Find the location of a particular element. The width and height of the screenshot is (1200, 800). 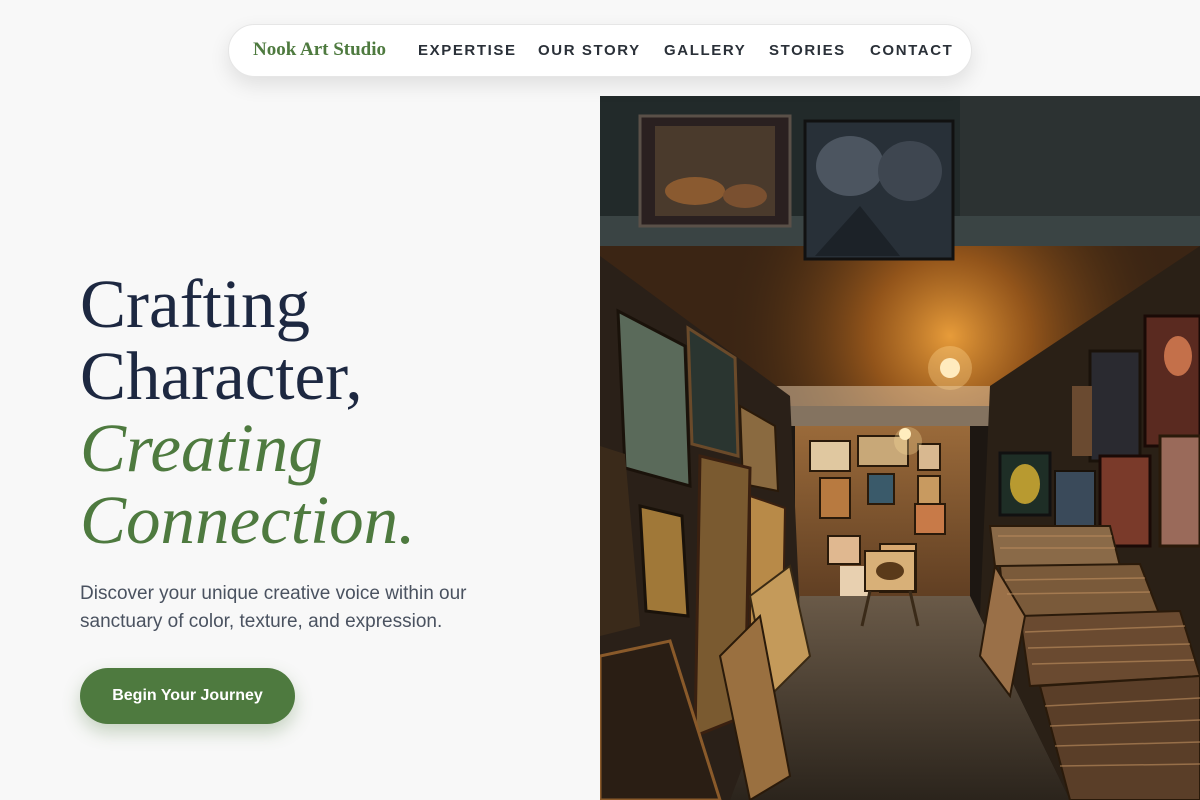

nav-link-gallery: GALLERY is located at coordinates (705, 50).